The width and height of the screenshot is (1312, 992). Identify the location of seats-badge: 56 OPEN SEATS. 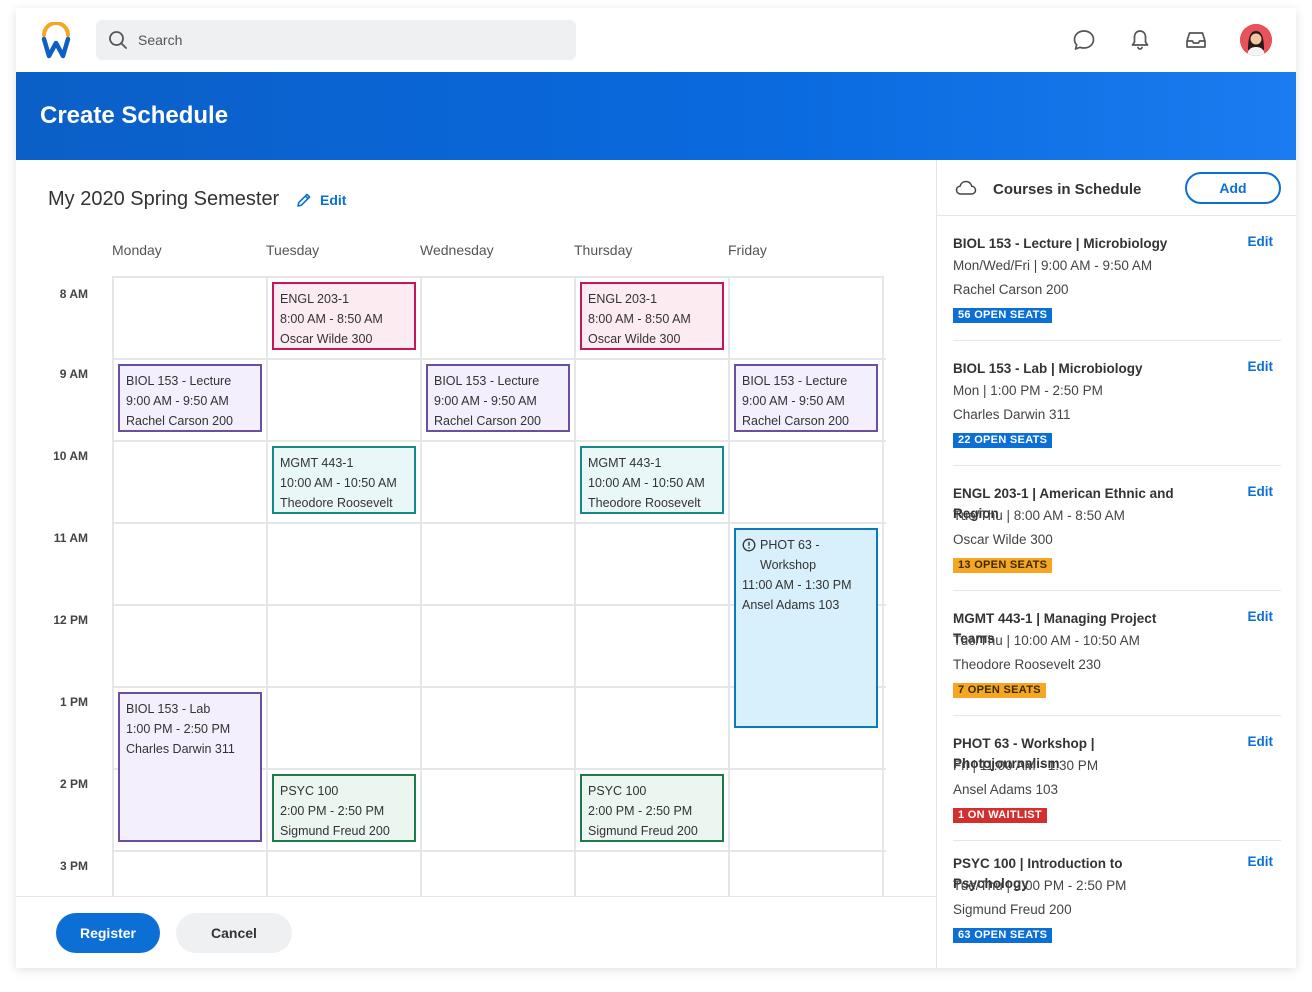
(1003, 315).